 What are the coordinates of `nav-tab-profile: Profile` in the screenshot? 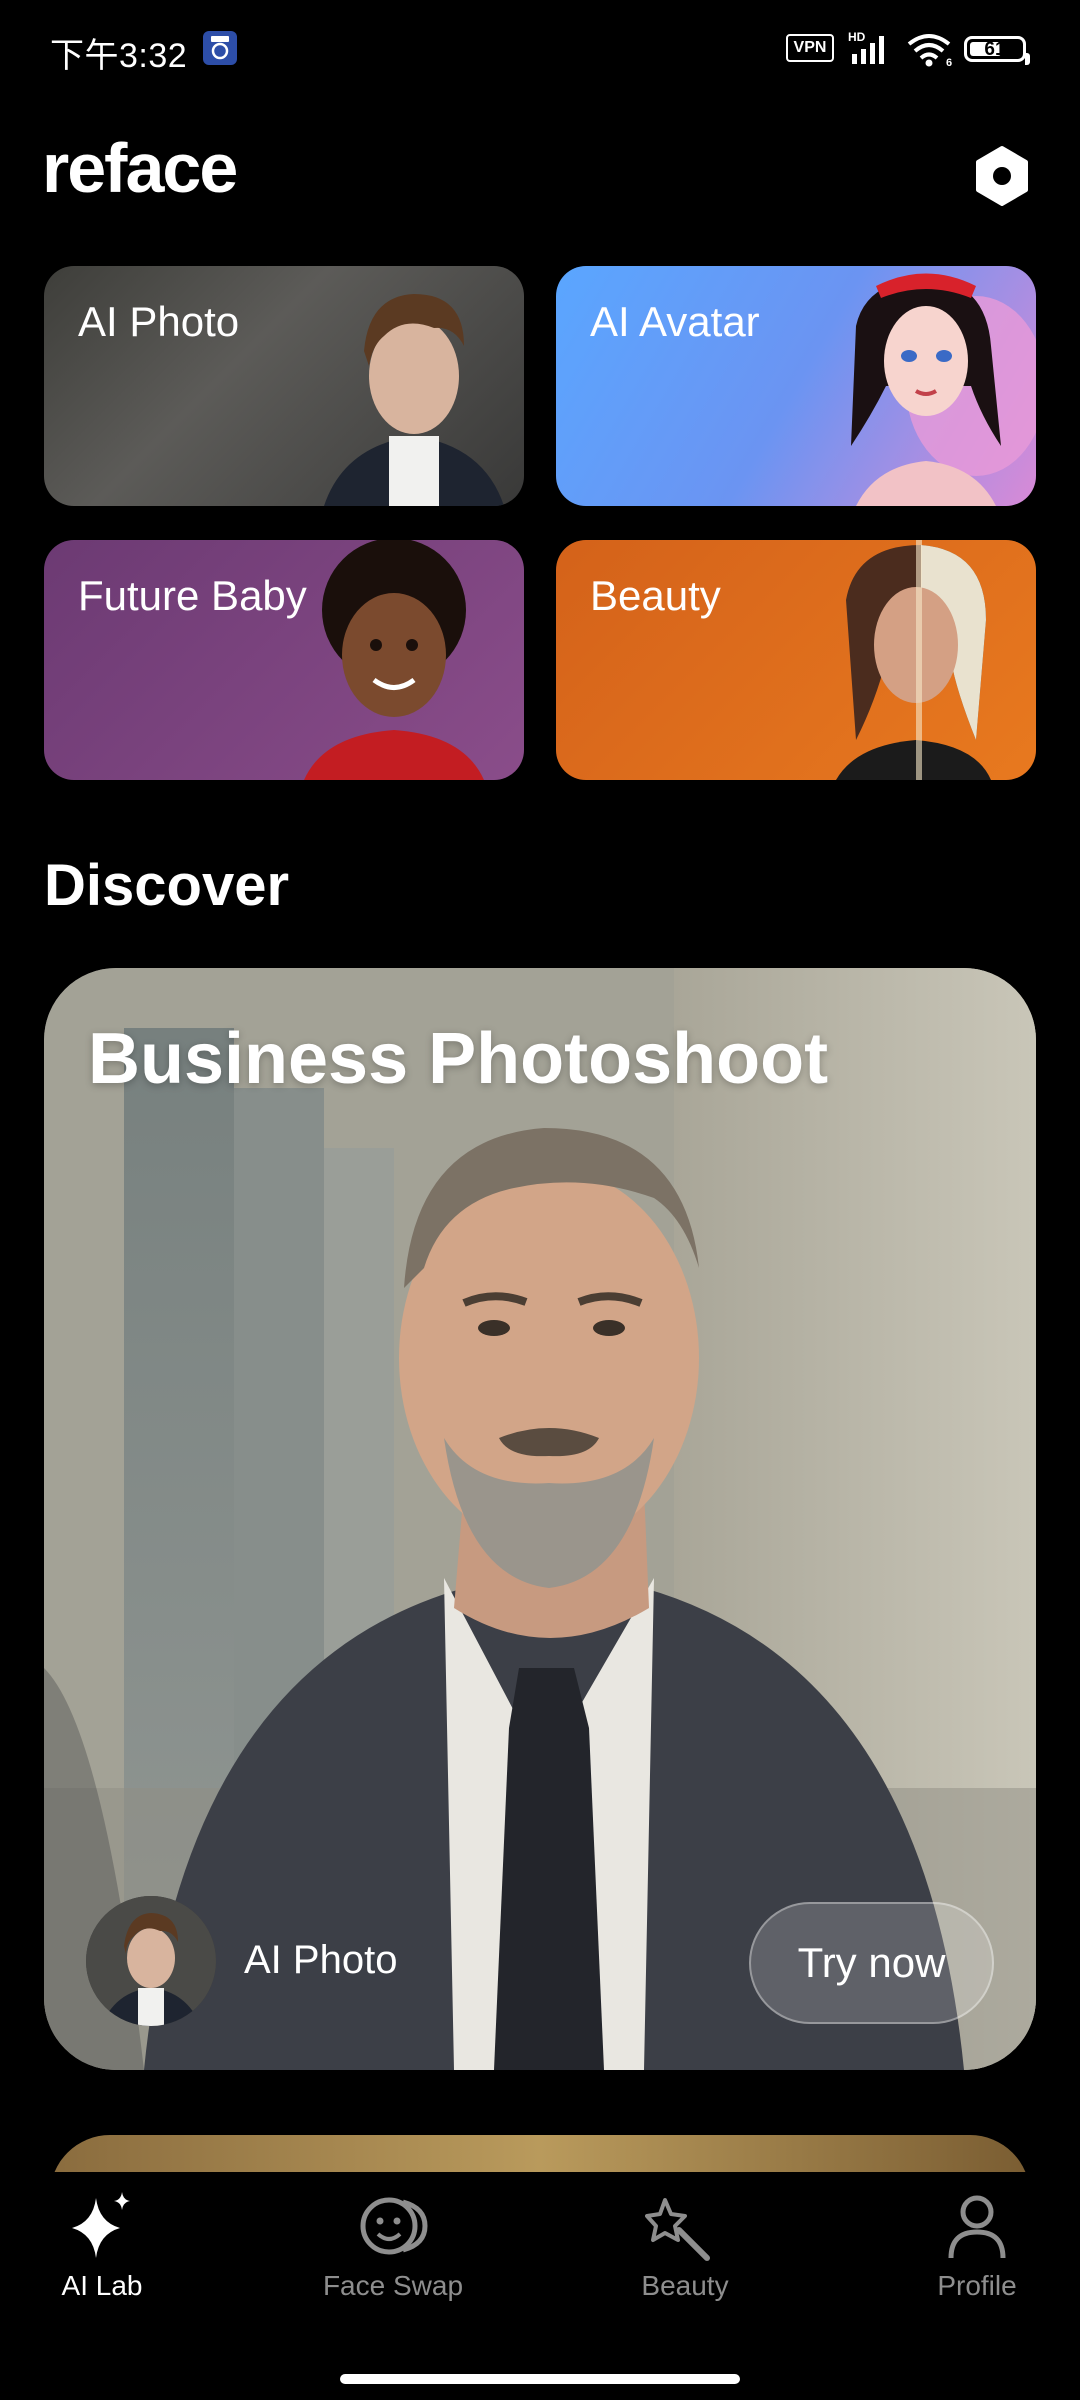 It's located at (977, 2247).